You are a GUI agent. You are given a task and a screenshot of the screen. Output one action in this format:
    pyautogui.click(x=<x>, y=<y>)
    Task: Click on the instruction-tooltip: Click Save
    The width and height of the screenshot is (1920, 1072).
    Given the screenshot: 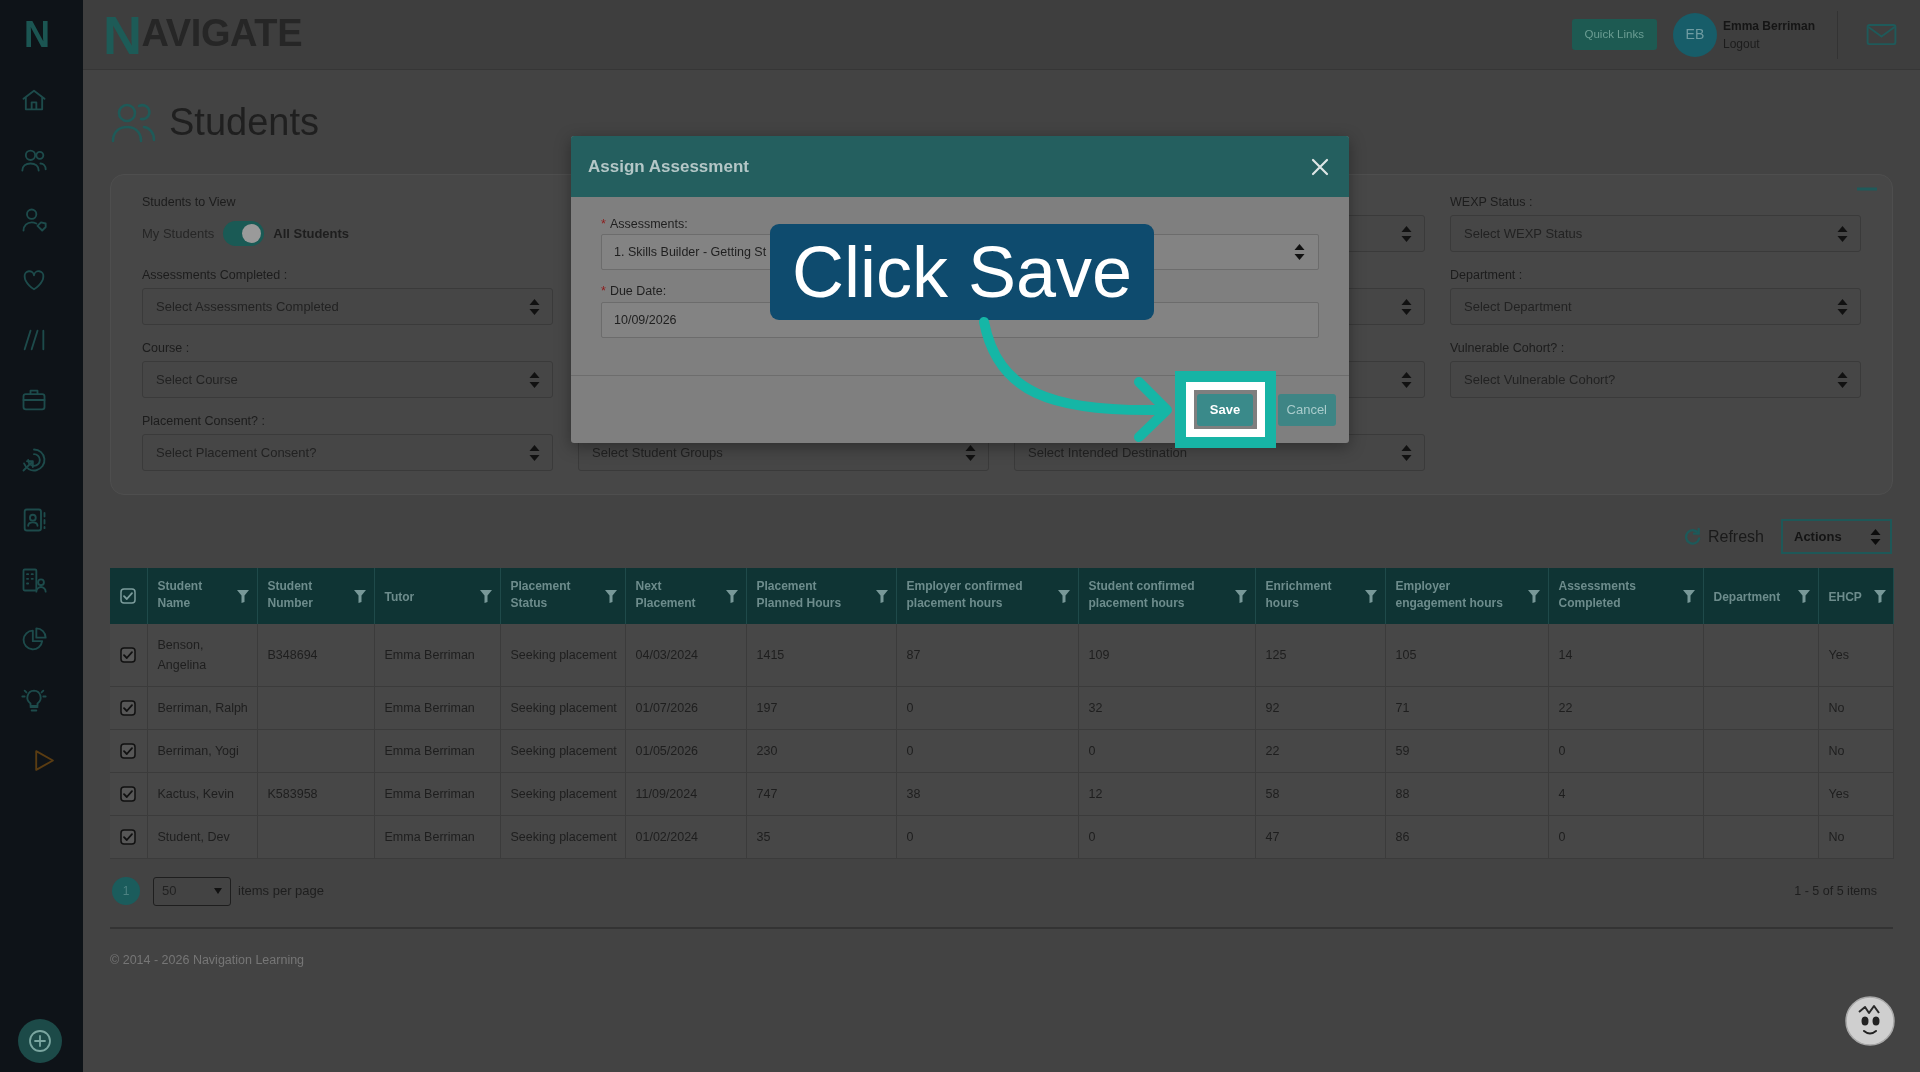 What is the action you would take?
    pyautogui.click(x=962, y=272)
    